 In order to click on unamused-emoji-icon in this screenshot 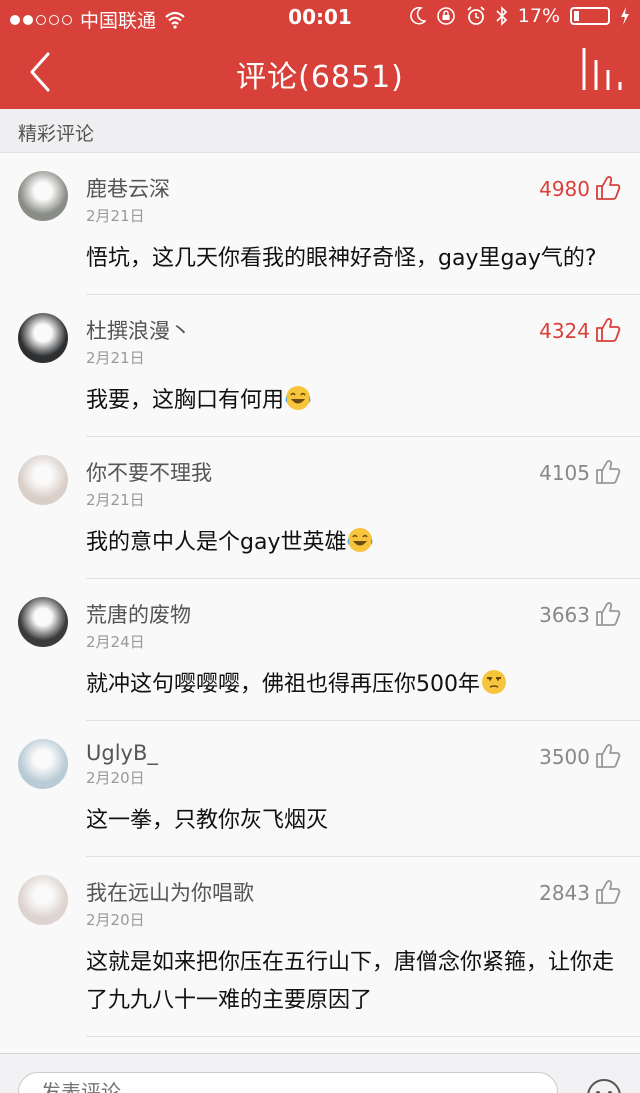, I will do `click(494, 682)`.